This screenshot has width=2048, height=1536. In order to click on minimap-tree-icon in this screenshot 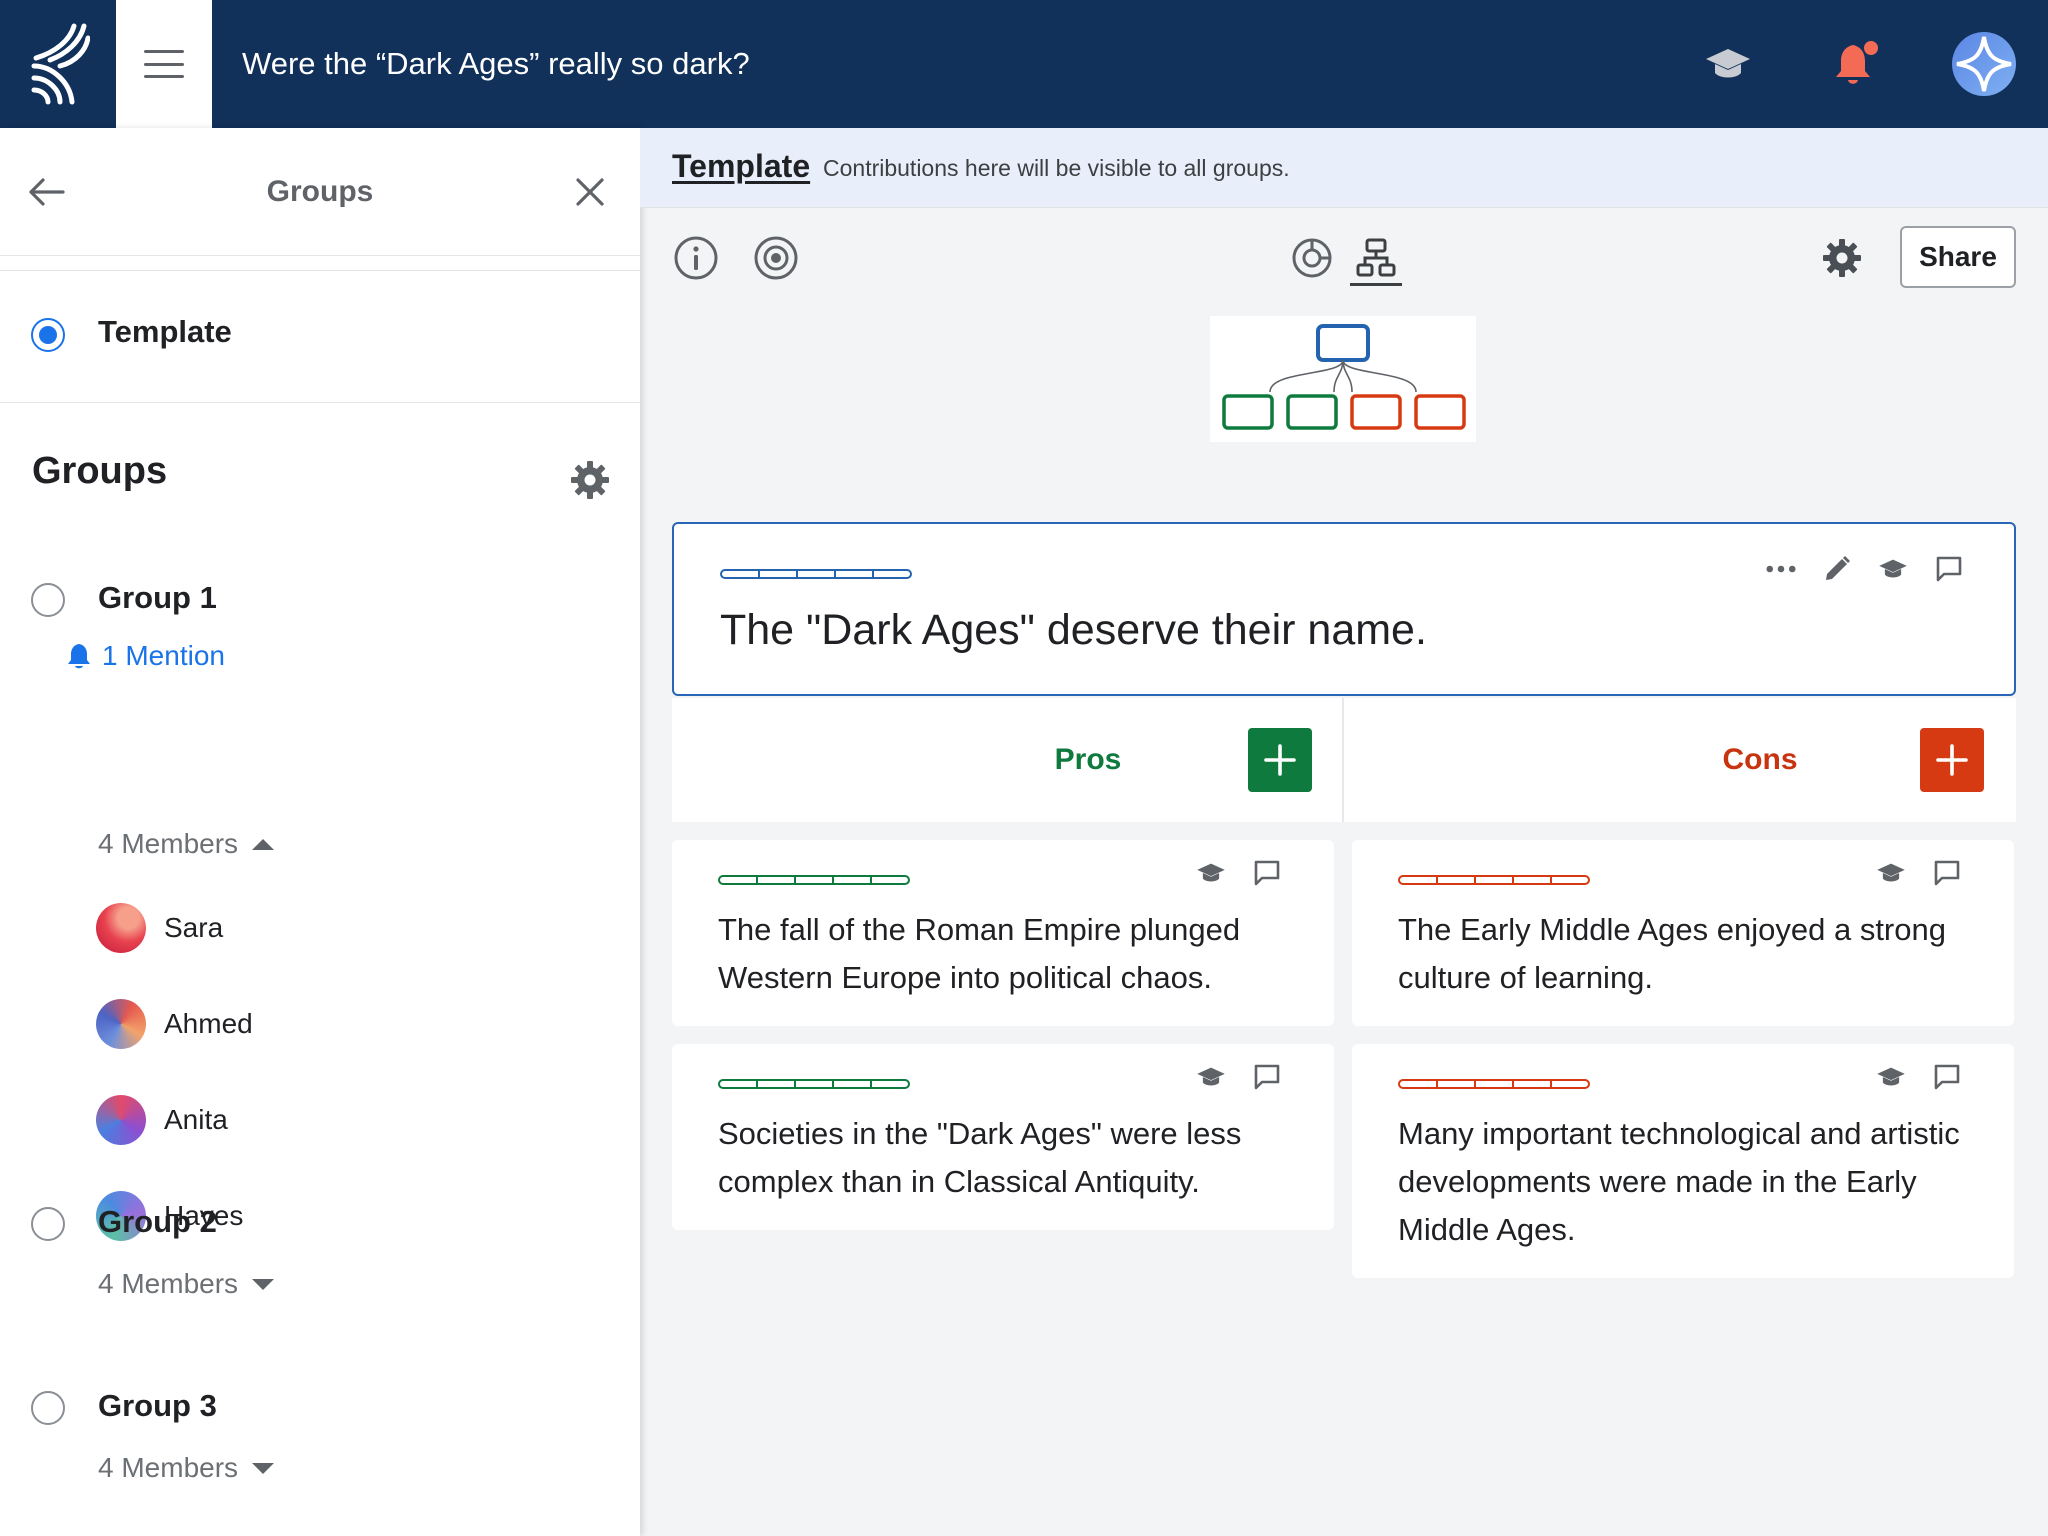, I will do `click(1344, 377)`.